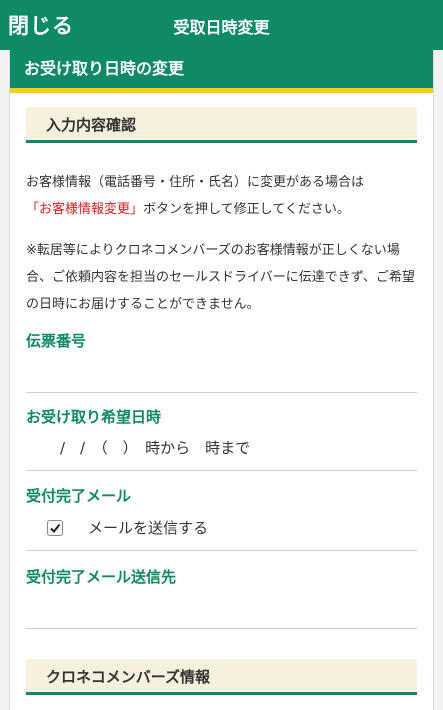  Describe the element at coordinates (148, 527) in the screenshot. I see `send-mail-label: メールを送信する` at that location.